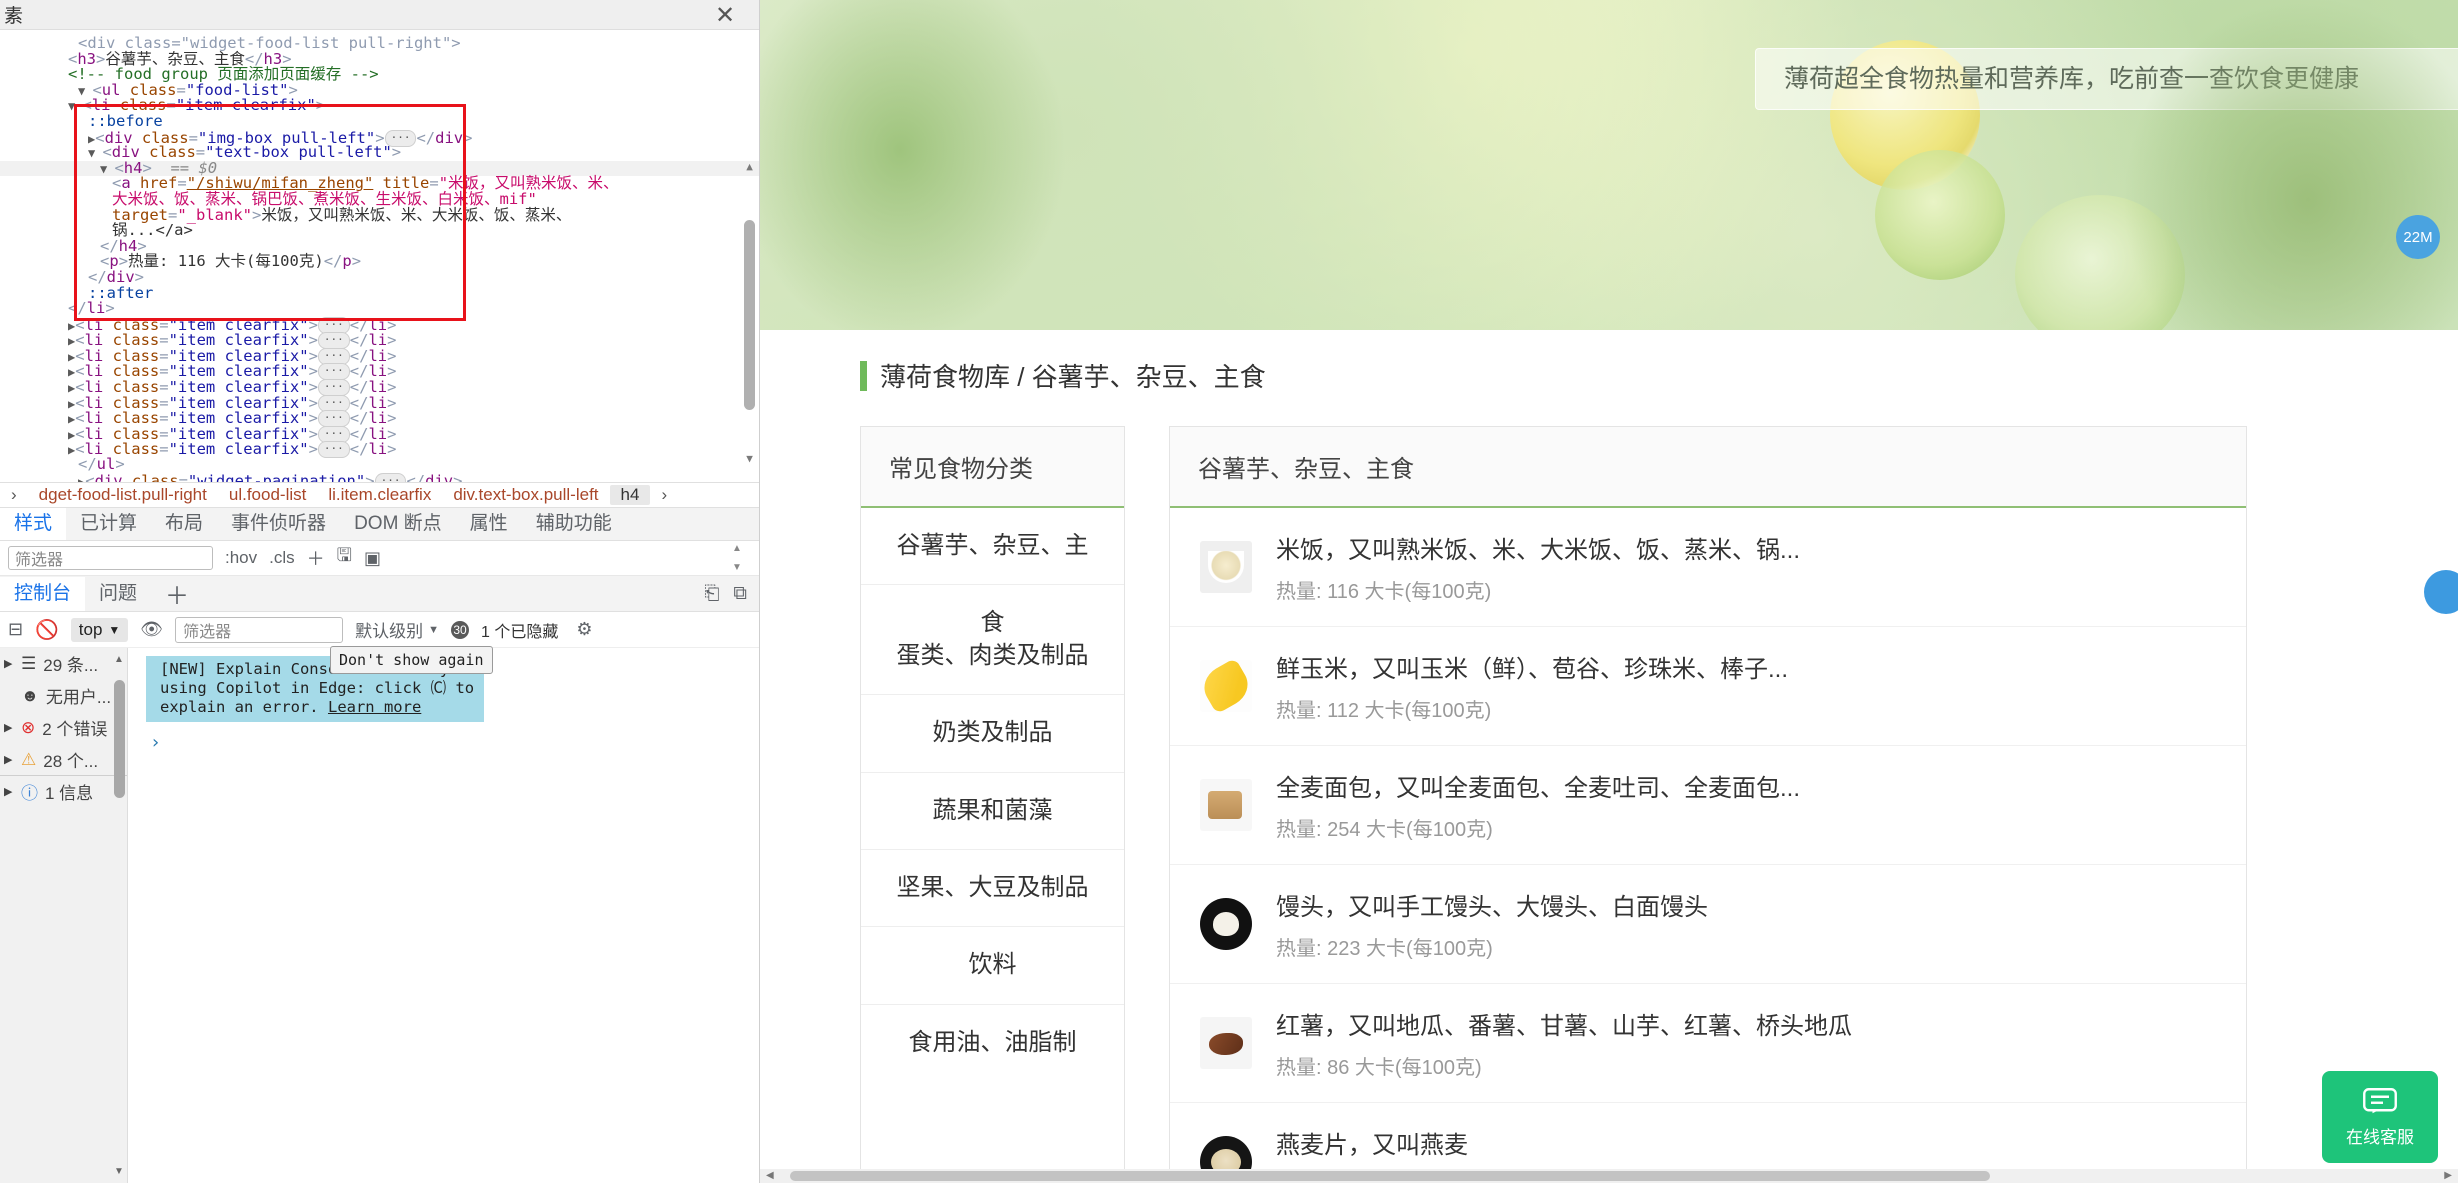 The height and width of the screenshot is (1183, 2458). I want to click on hov-toggle: :hov, so click(241, 558).